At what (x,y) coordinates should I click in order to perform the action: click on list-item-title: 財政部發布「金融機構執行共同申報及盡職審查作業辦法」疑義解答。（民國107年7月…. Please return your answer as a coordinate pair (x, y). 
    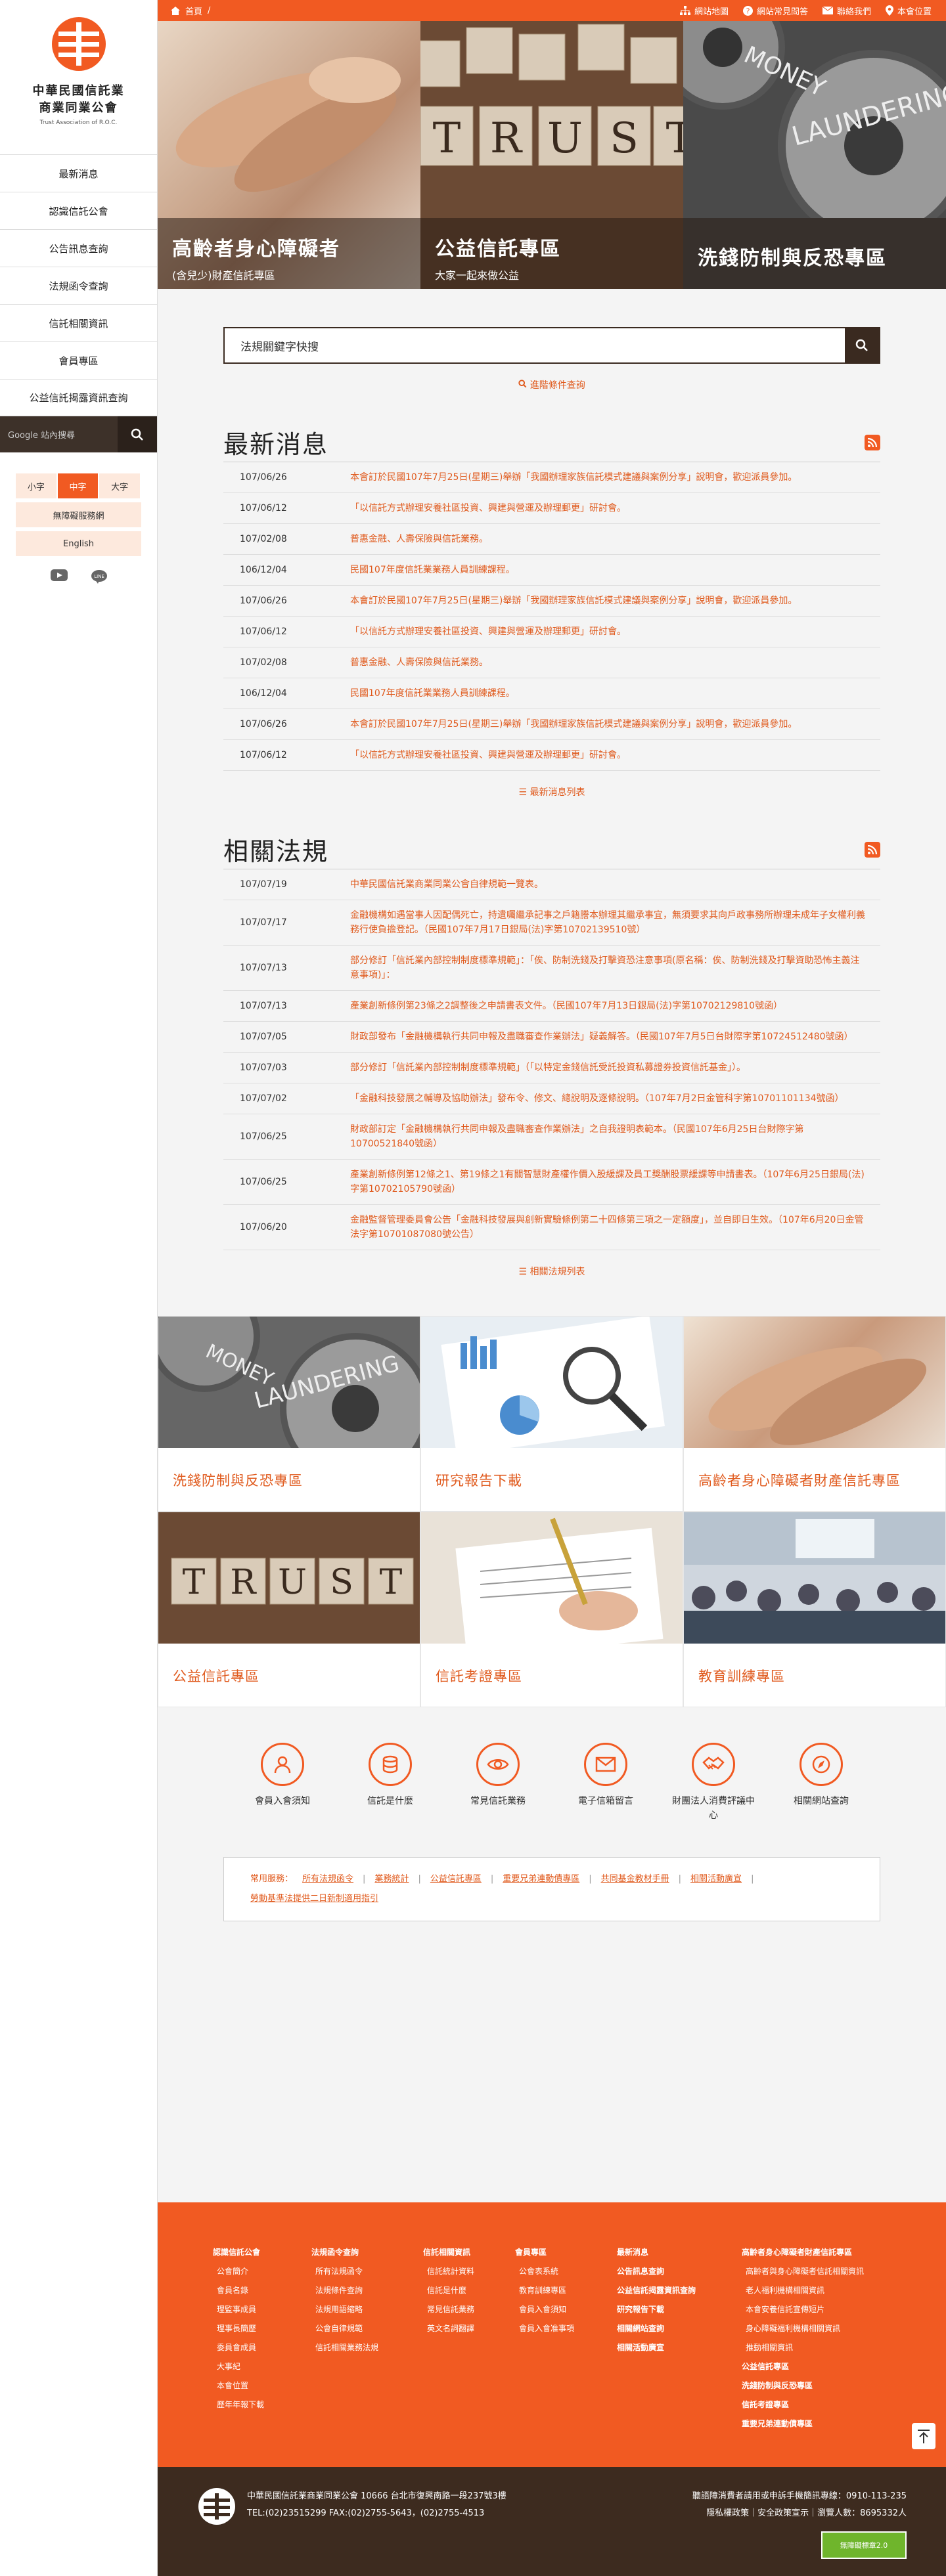
    Looking at the image, I should click on (615, 1037).